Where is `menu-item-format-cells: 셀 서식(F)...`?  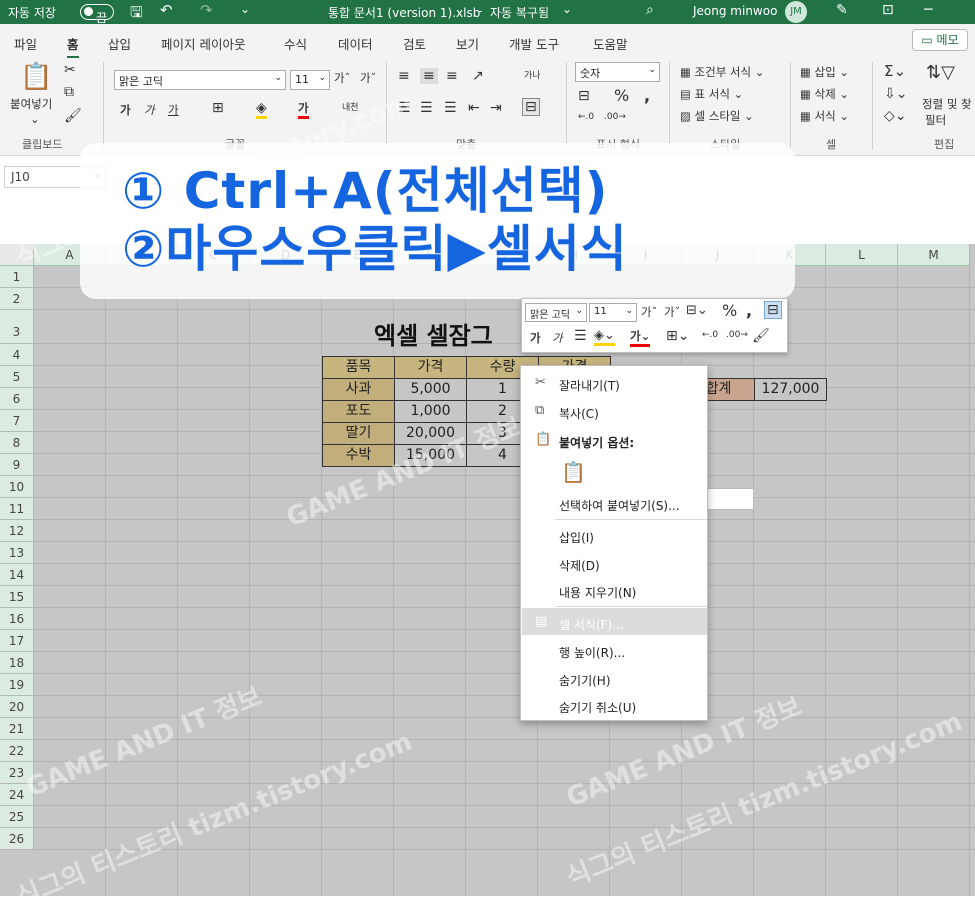
menu-item-format-cells: 셀 서식(F)... is located at coordinates (591, 624).